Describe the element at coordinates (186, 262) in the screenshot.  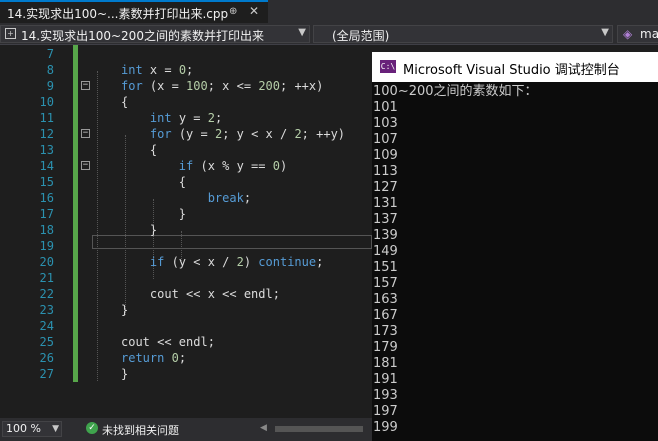
I see `code-line: 20 if (y < x / 2) continue;` at that location.